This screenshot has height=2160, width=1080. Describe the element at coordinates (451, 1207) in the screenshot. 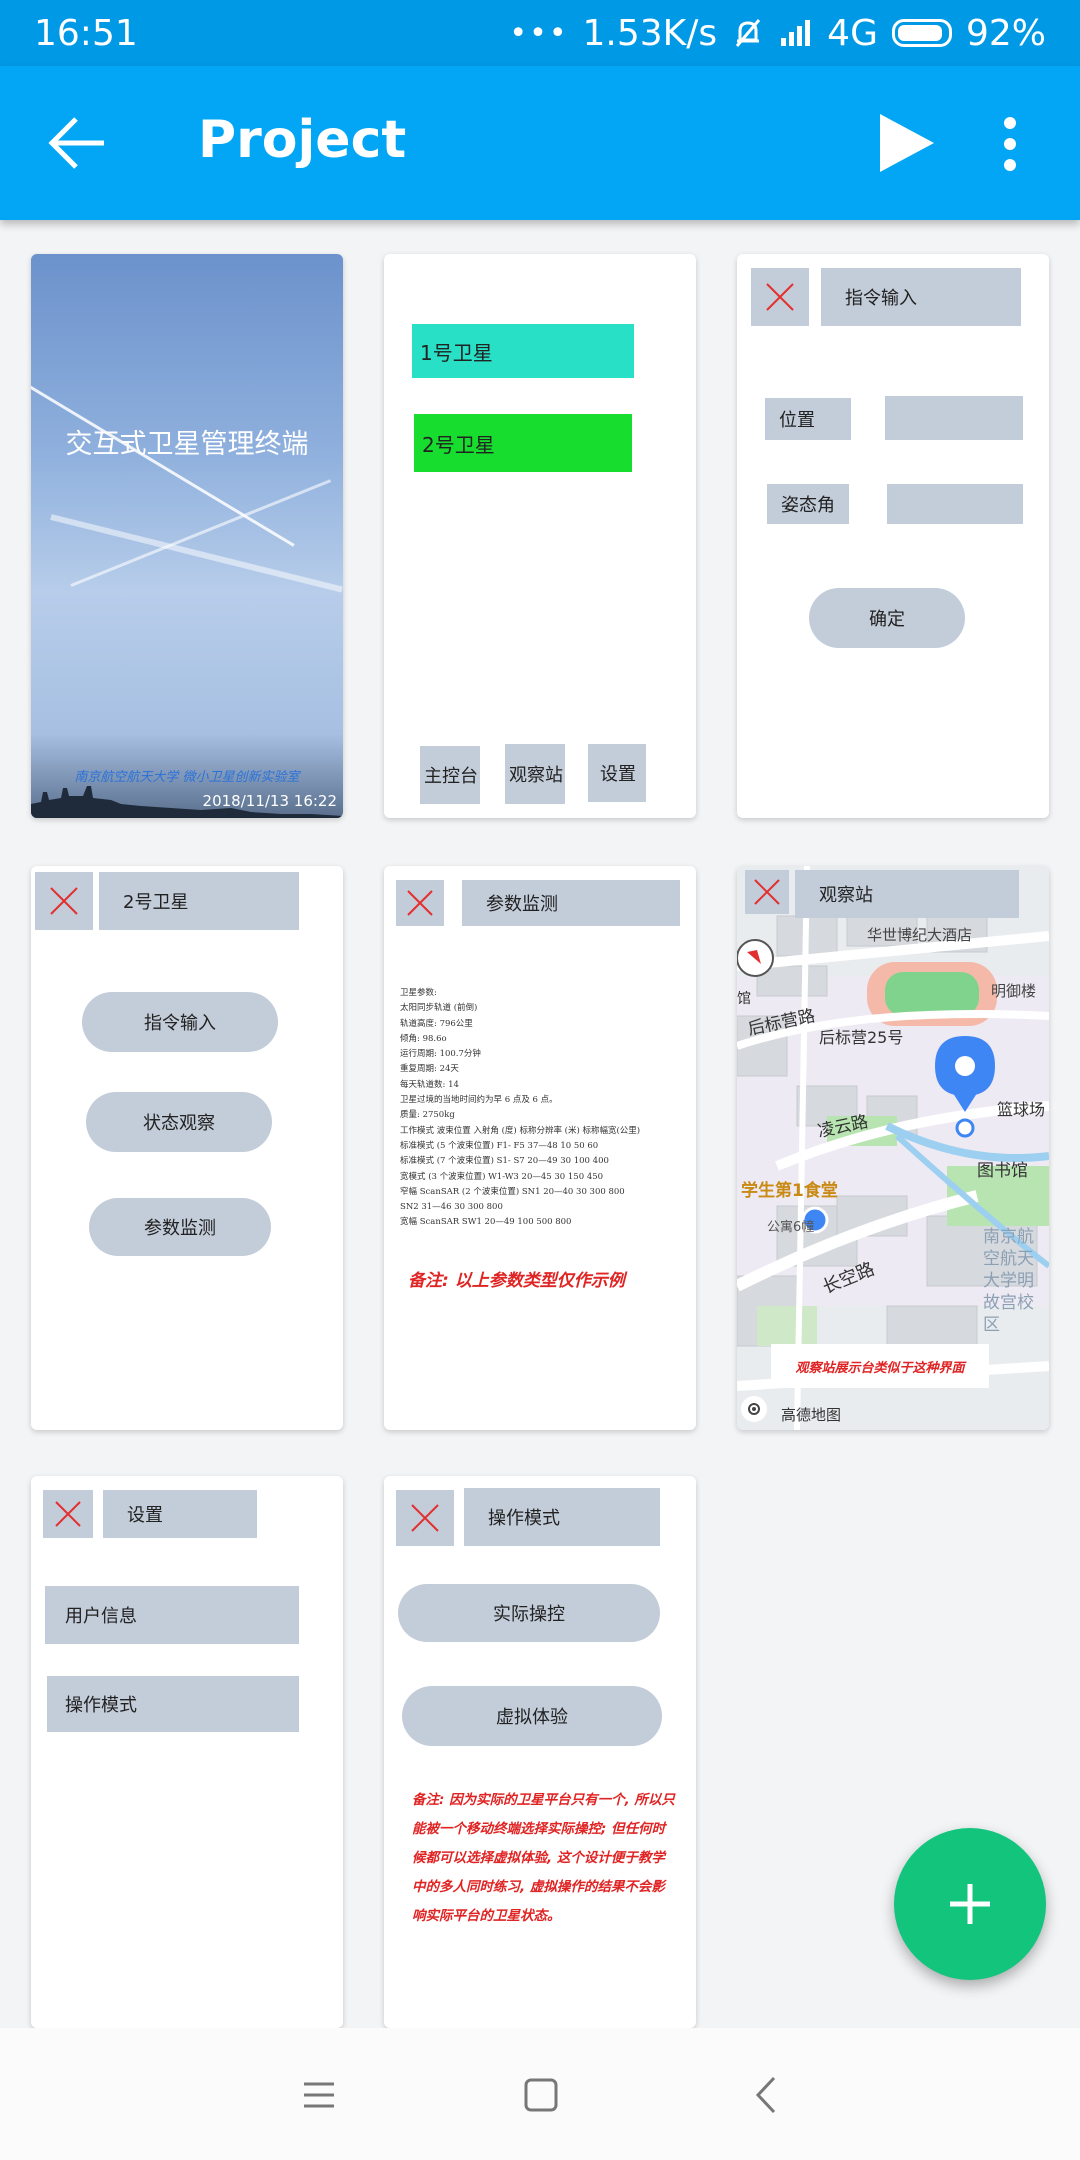

I see `param-line: SN2 31—46 30 300 800` at that location.